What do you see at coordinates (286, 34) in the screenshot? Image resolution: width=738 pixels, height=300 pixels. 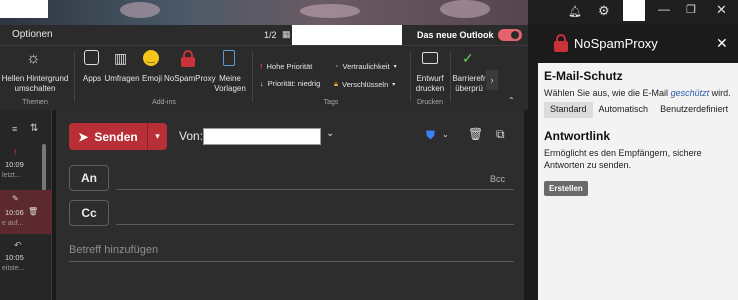 I see `calendar-icon: ▦` at bounding box center [286, 34].